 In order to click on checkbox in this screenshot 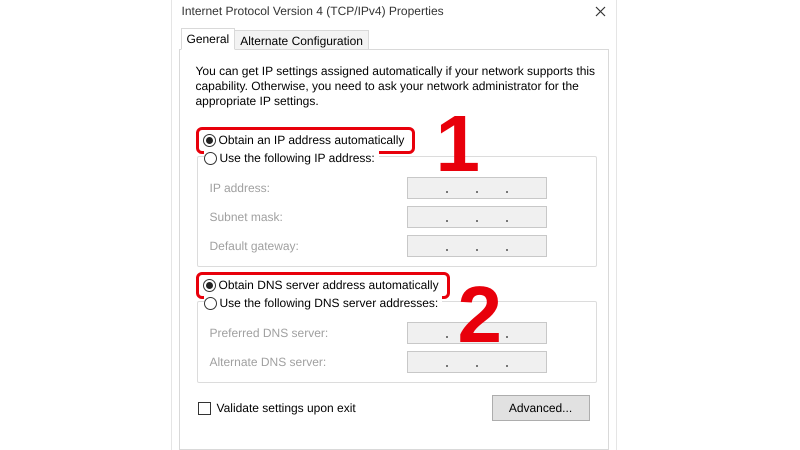, I will do `click(204, 408)`.